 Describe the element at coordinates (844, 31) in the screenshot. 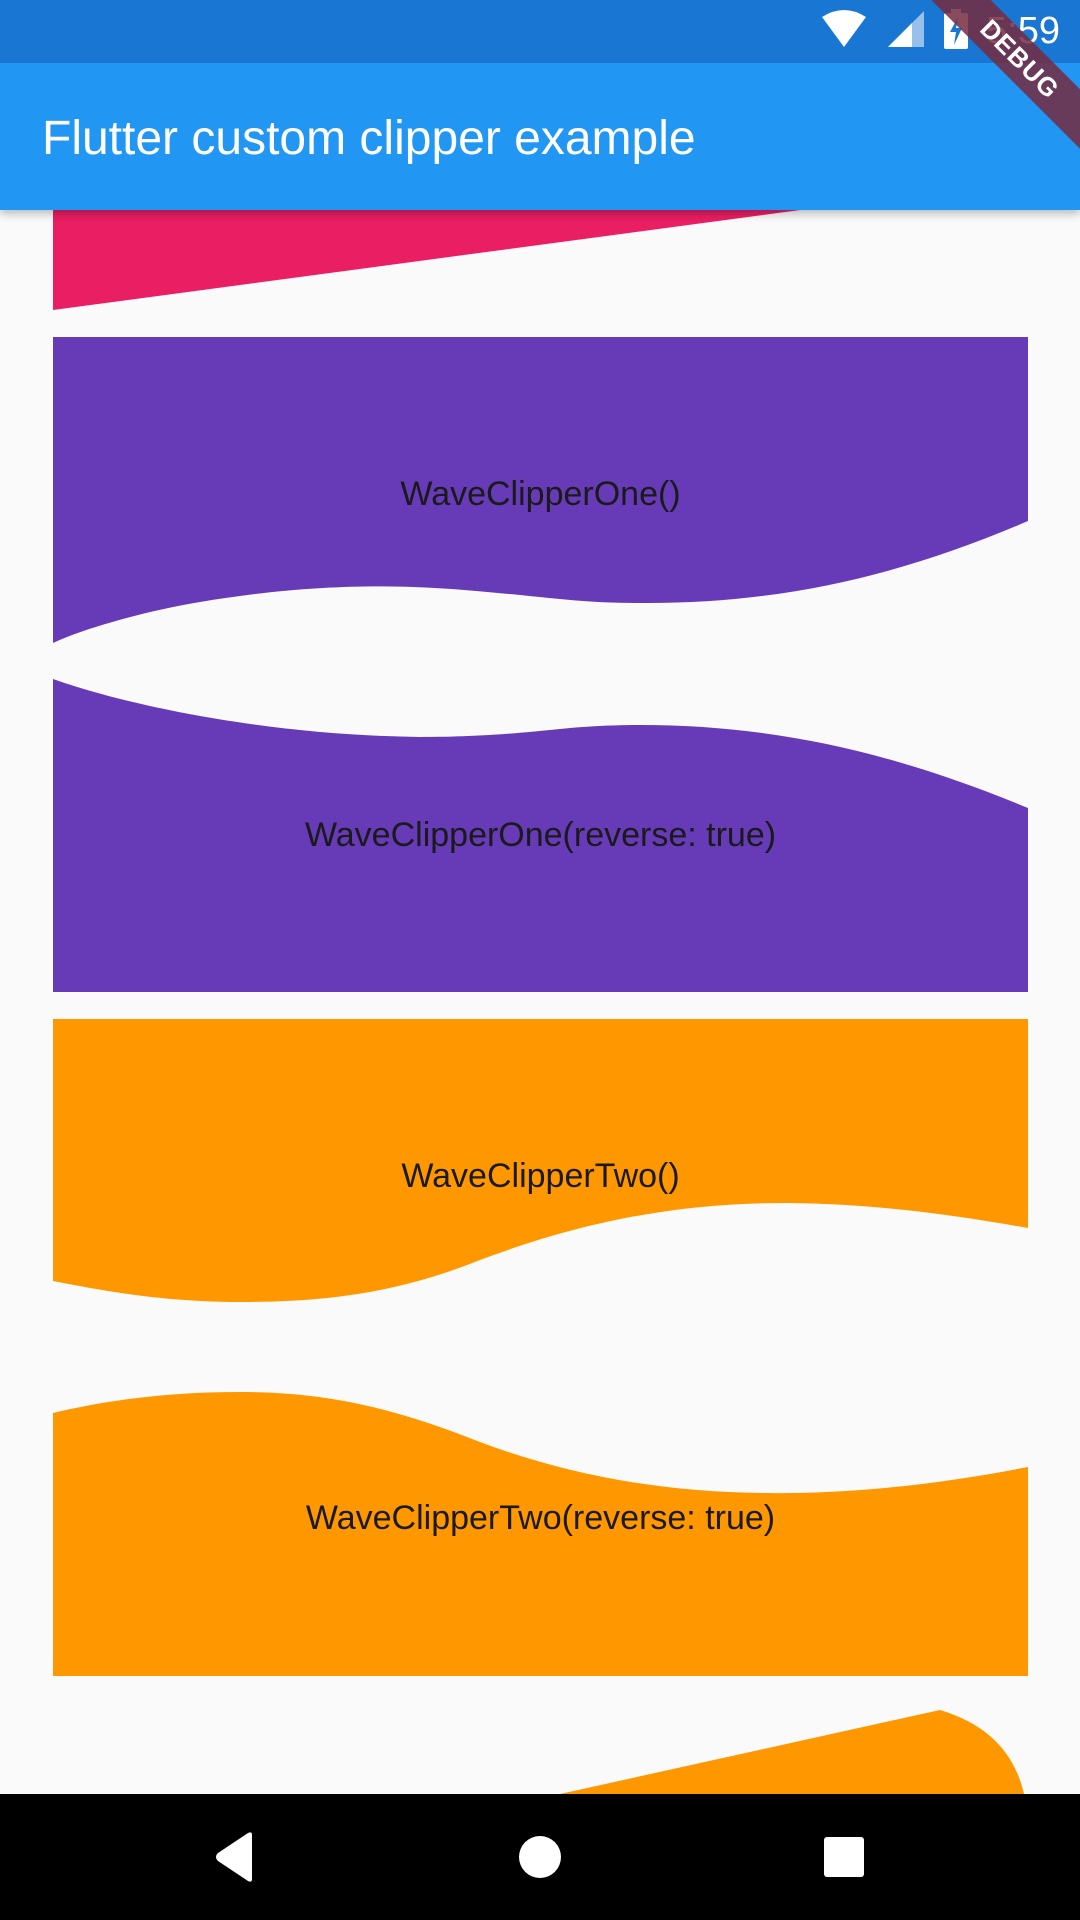

I see `wifi-icon` at that location.